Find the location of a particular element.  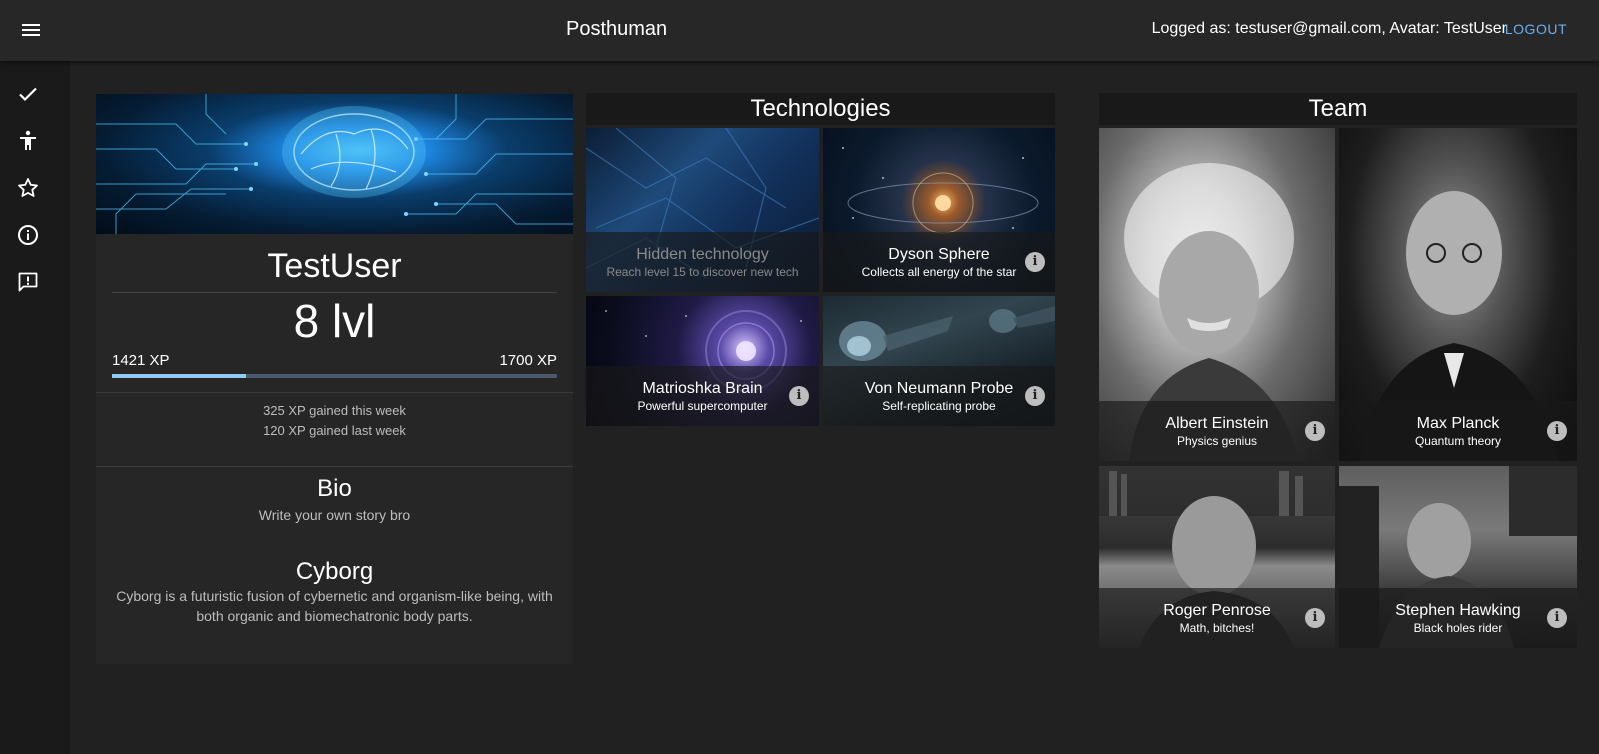

check-icon is located at coordinates (28, 94).